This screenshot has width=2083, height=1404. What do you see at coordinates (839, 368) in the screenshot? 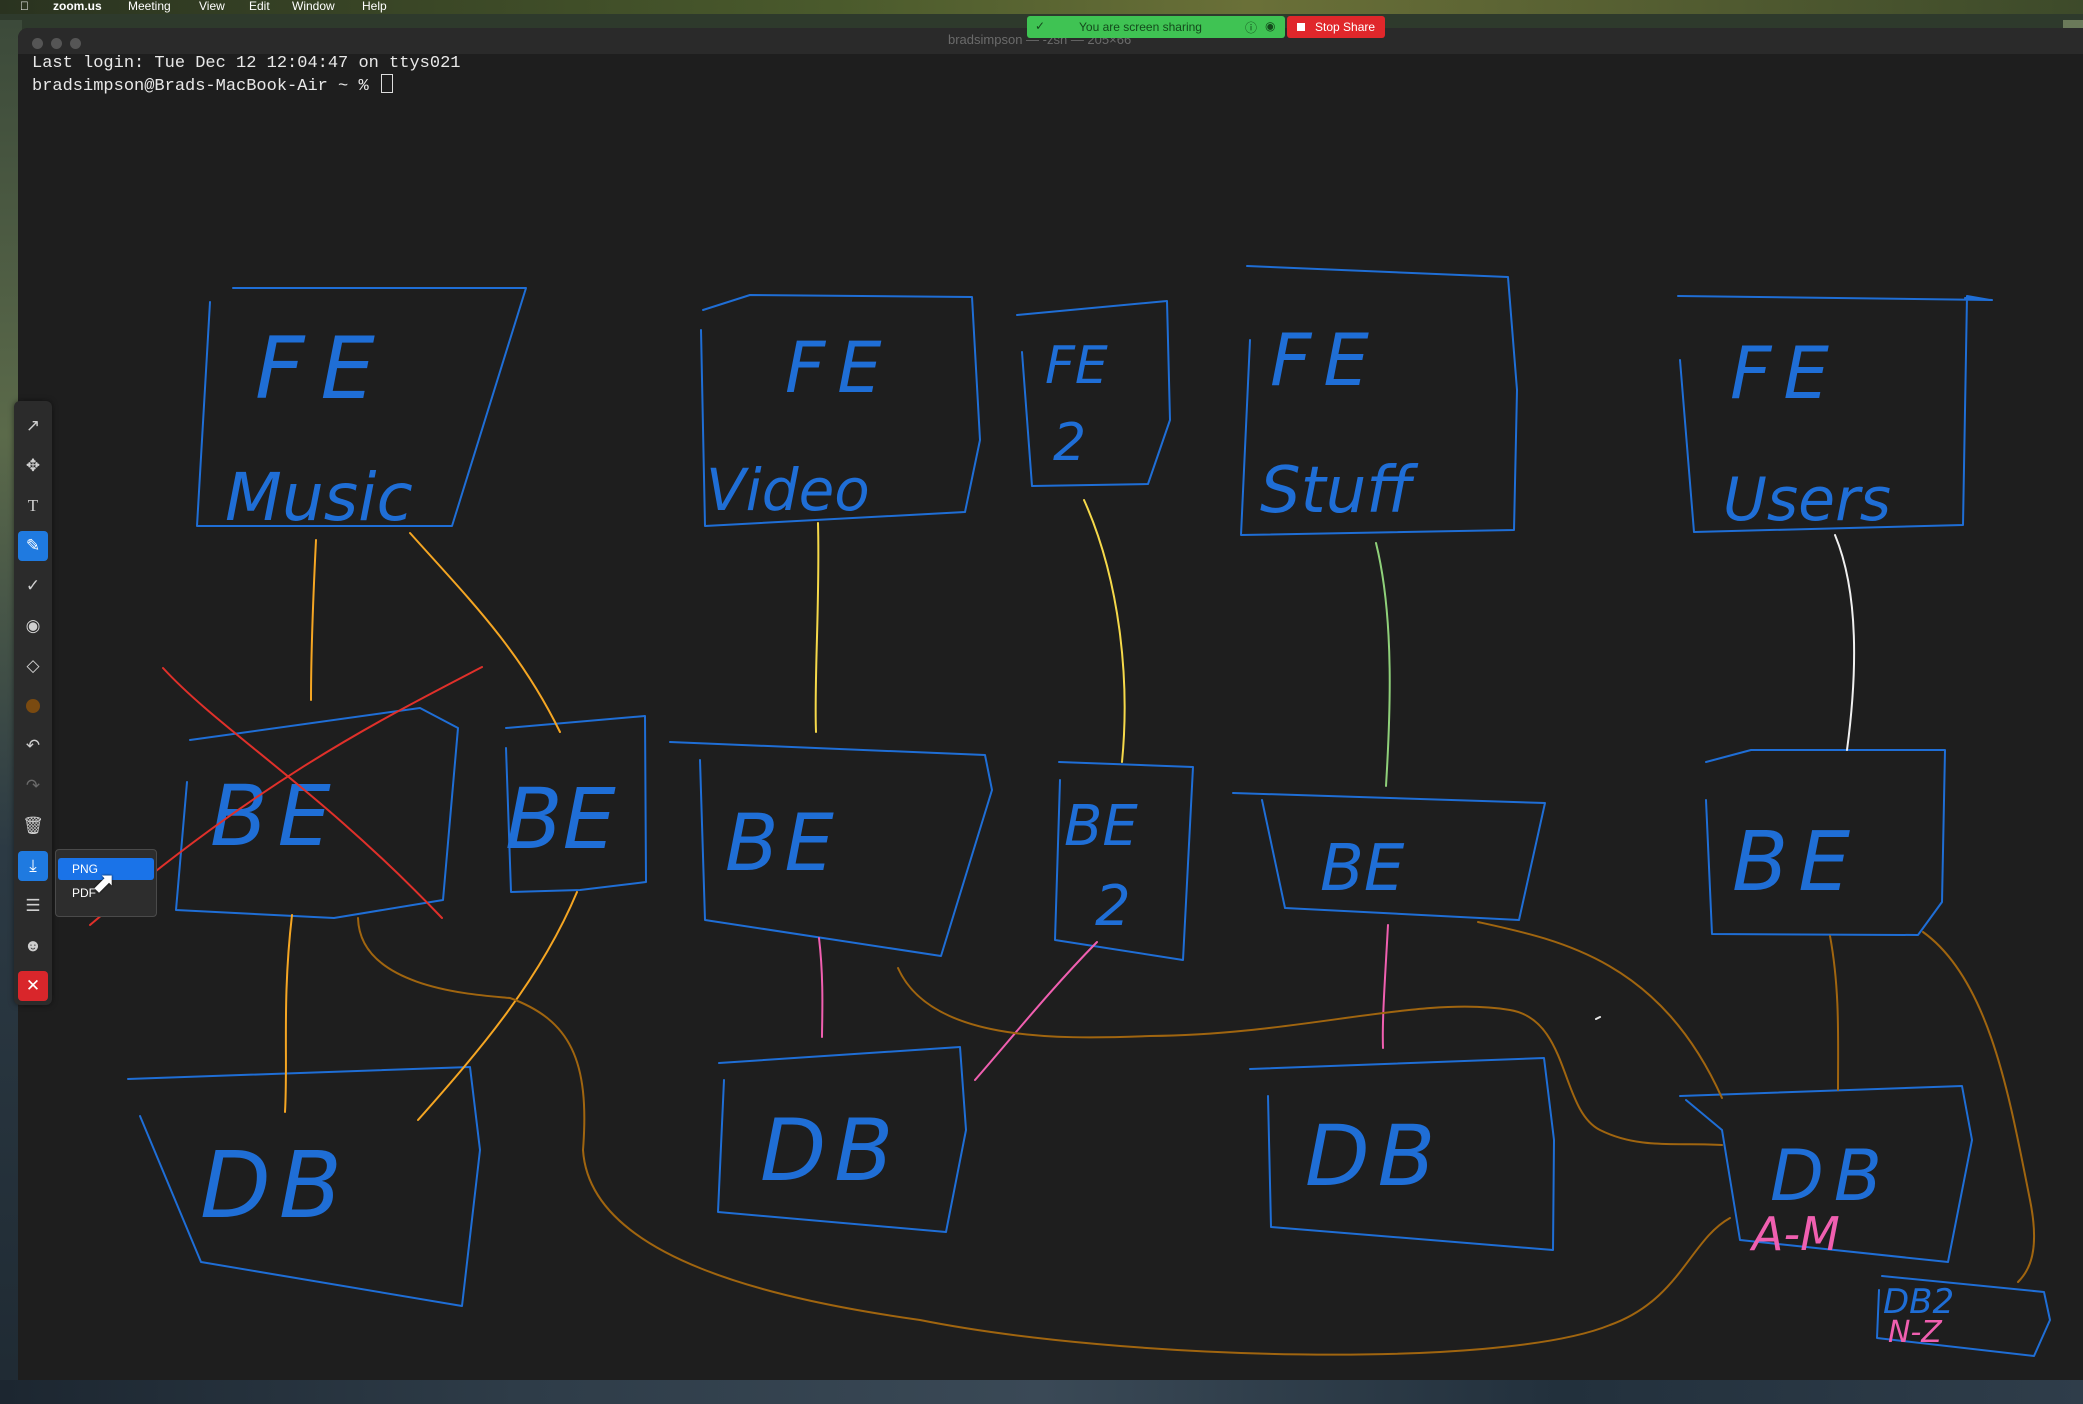
I see `label-fe-video: FE` at bounding box center [839, 368].